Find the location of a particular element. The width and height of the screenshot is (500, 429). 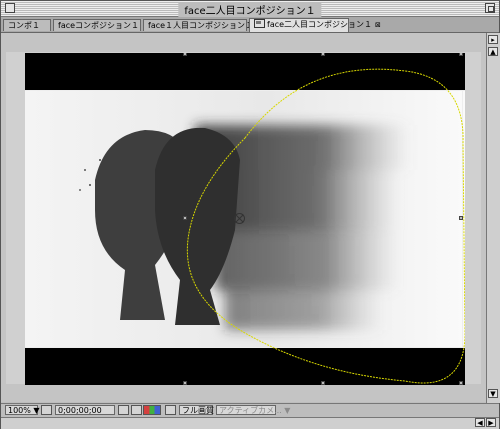

tab-label: faceコンポジション１ is located at coordinates (99, 25).